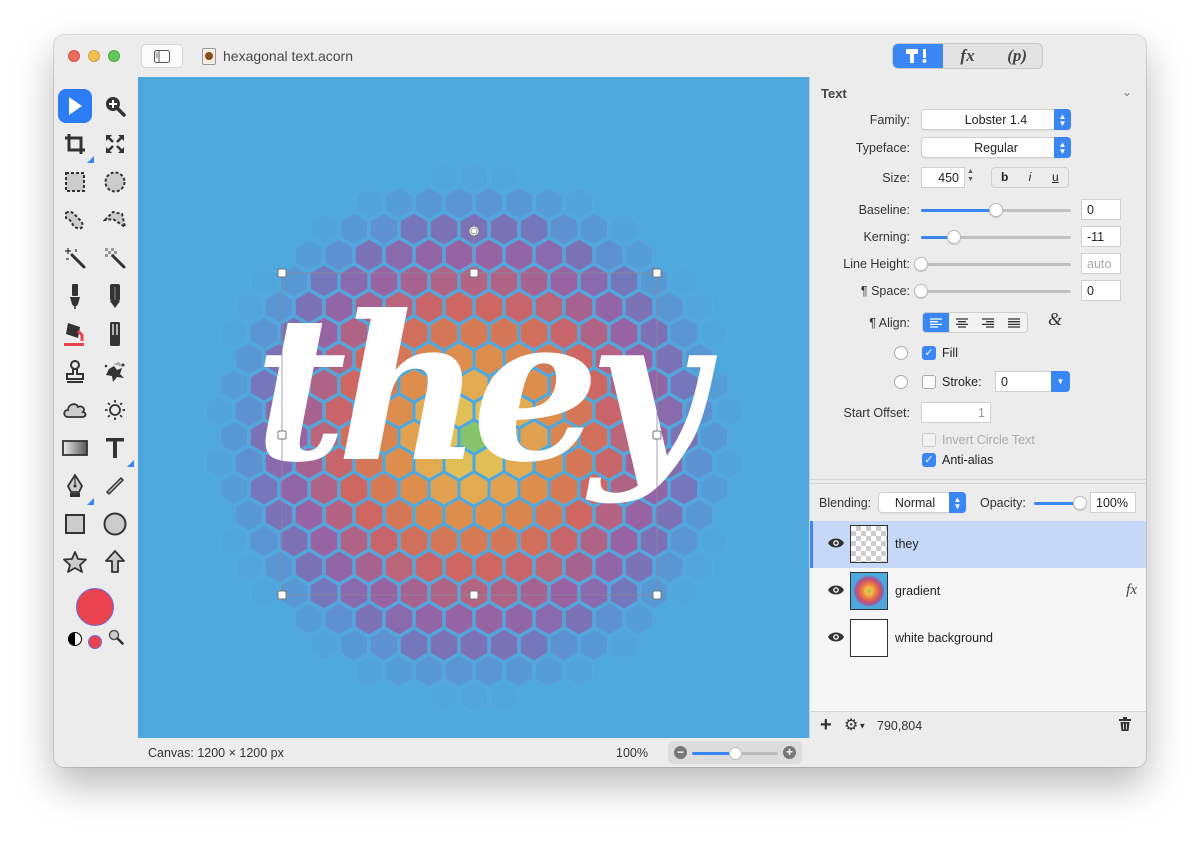 The image size is (1200, 842). Describe the element at coordinates (1014, 322) in the screenshot. I see `align-justify-button` at that location.